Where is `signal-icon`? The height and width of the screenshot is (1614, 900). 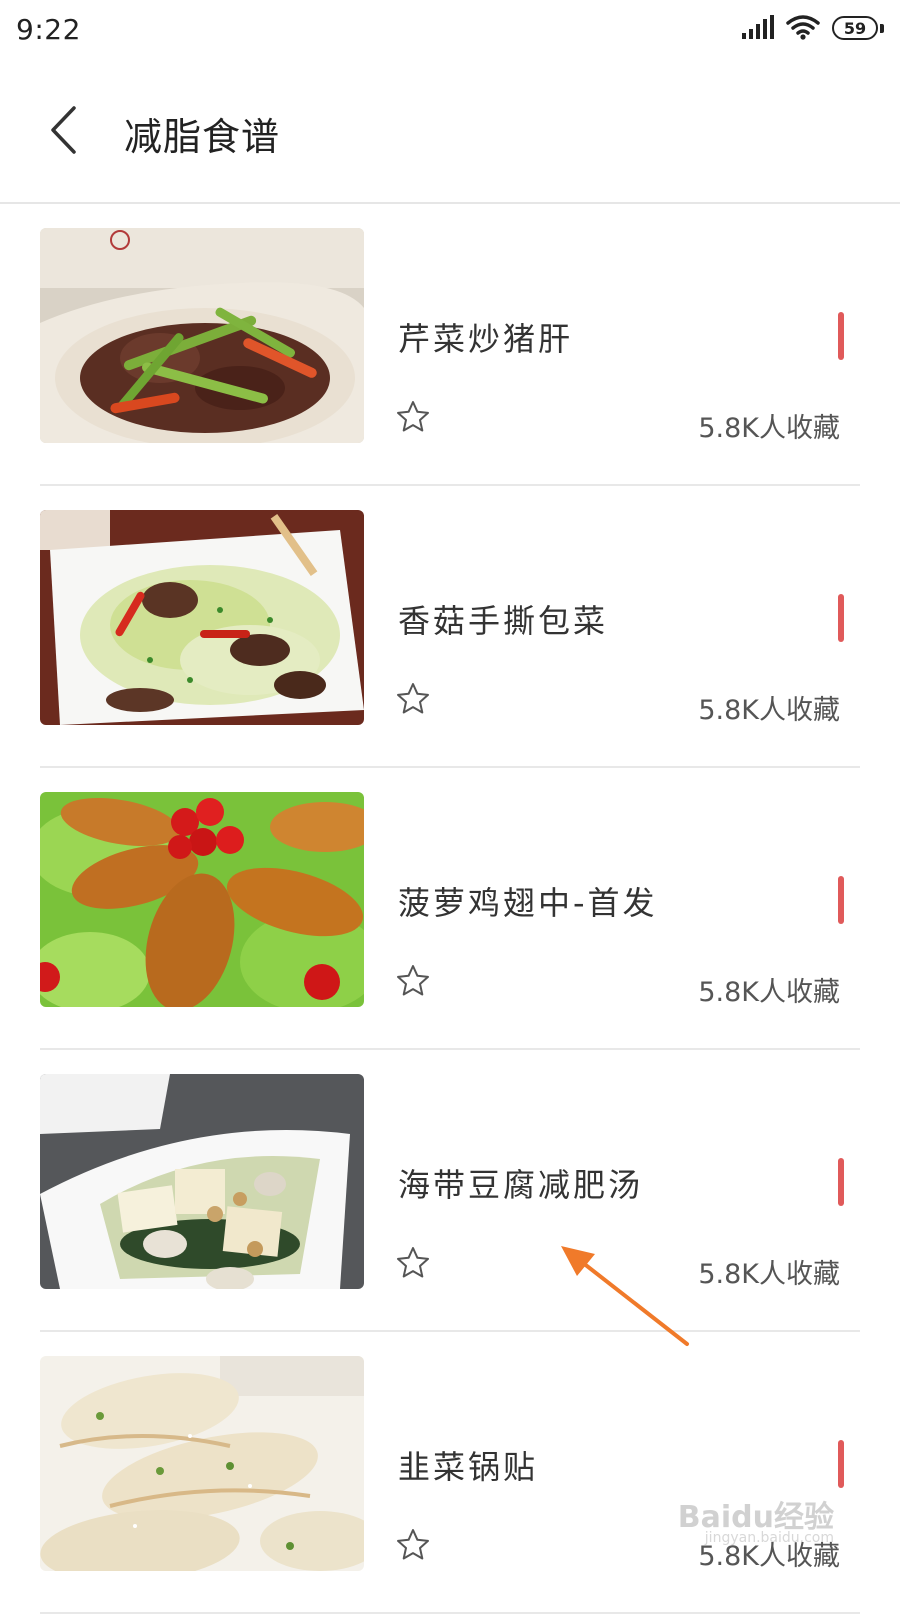
signal-icon is located at coordinates (758, 29).